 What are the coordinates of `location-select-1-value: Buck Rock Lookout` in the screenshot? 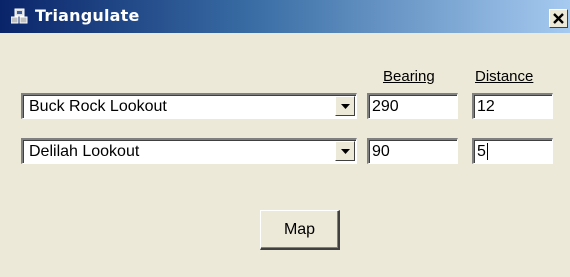 It's located at (98, 106).